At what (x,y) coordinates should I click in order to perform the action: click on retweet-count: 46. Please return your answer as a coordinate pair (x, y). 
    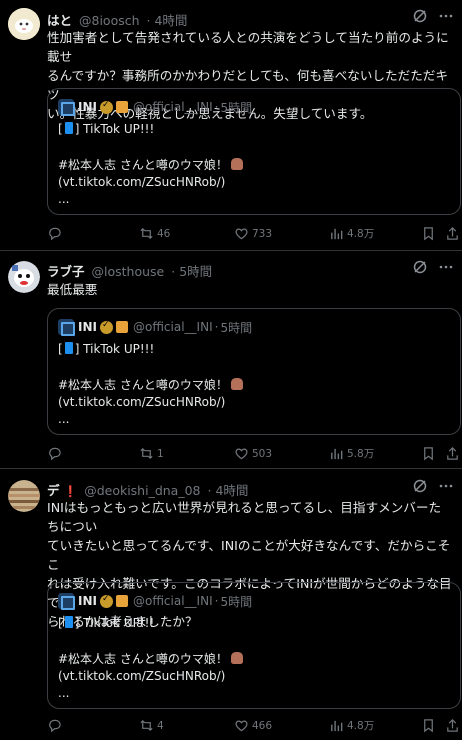
    Looking at the image, I should click on (164, 233).